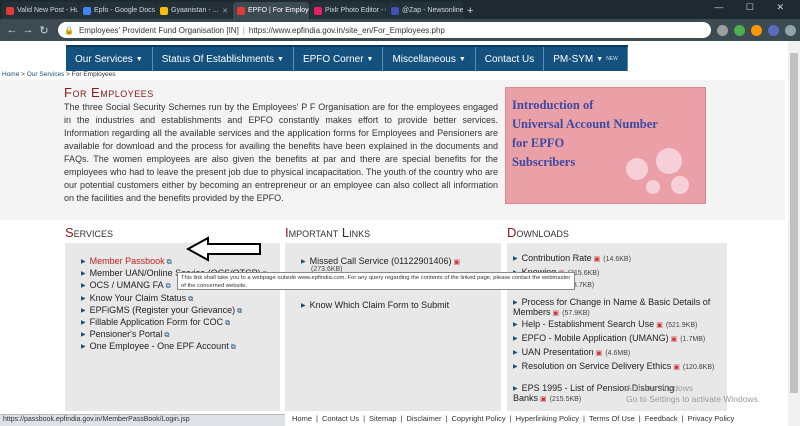 The width and height of the screenshot is (800, 426). What do you see at coordinates (615, 258) in the screenshot?
I see `download-link: ▶ Contribution Rate ▣ (14.6KB)` at bounding box center [615, 258].